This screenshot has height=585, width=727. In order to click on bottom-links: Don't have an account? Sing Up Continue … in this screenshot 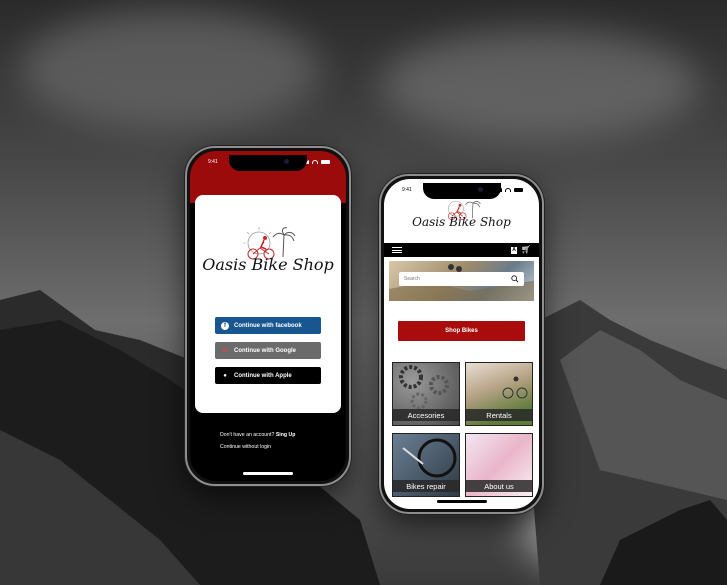, I will do `click(257, 441)`.